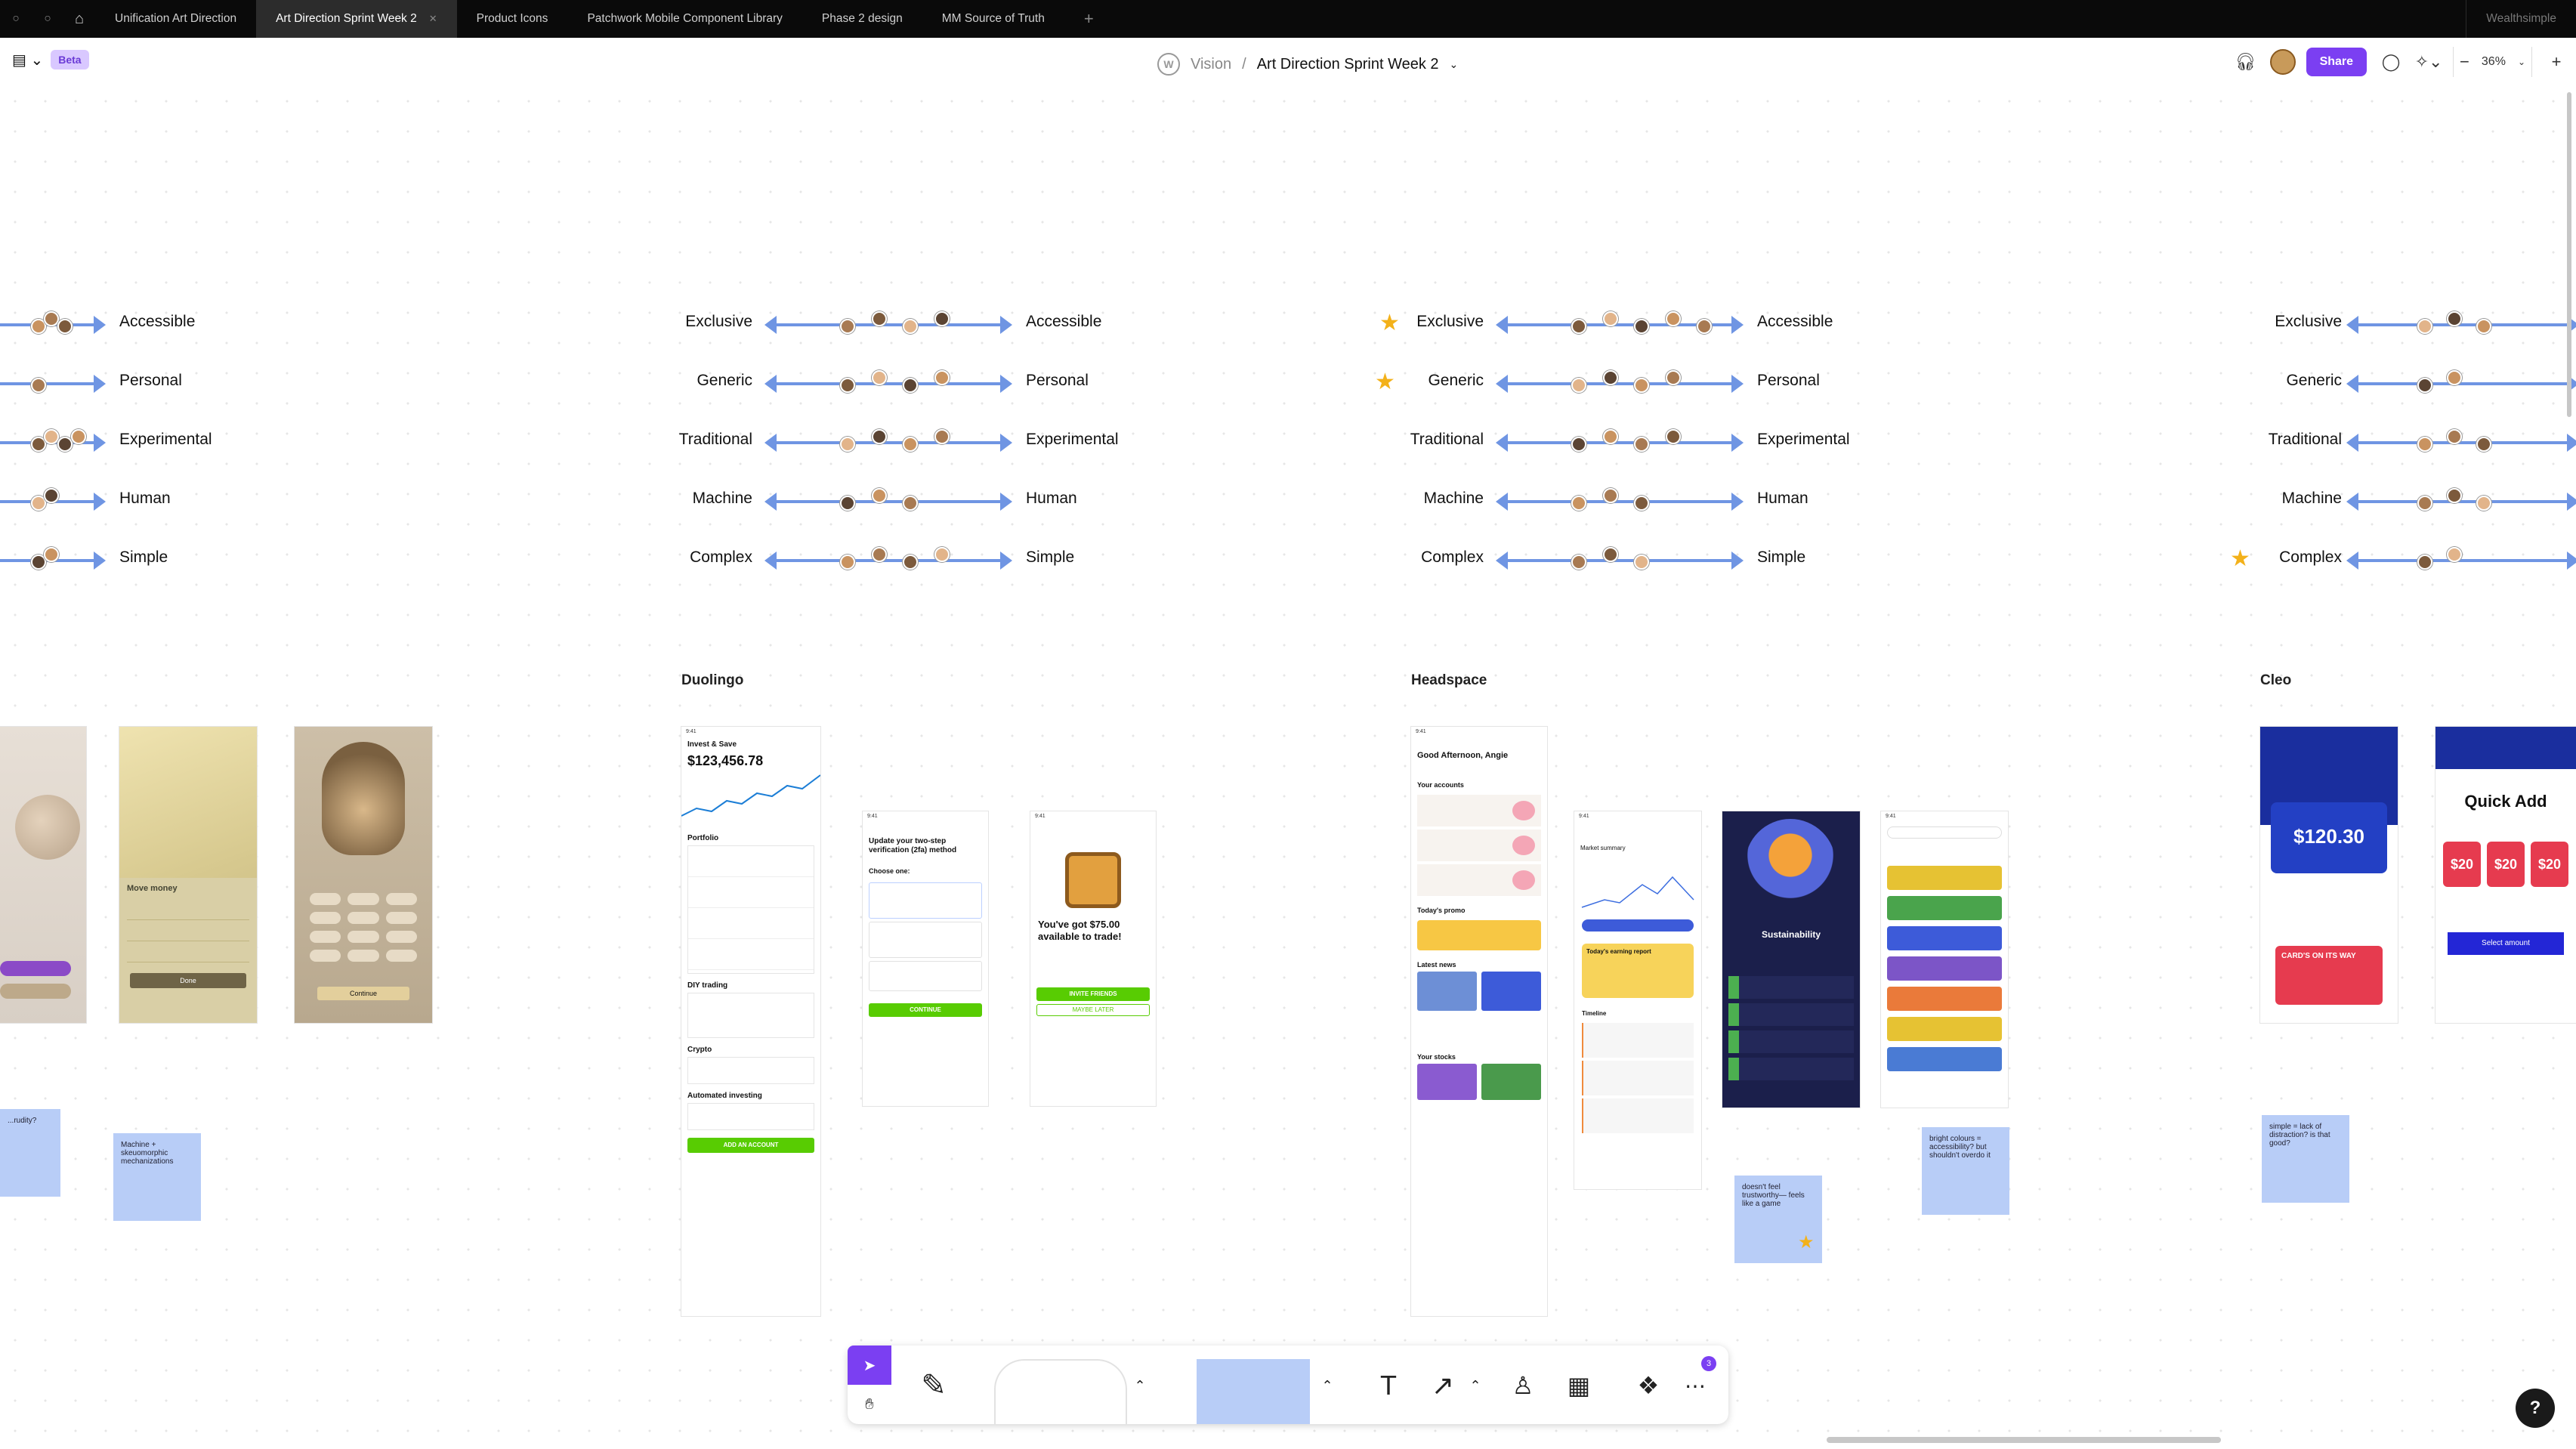  What do you see at coordinates (2024, 1440) in the screenshot?
I see `horizontal-scrollbar` at bounding box center [2024, 1440].